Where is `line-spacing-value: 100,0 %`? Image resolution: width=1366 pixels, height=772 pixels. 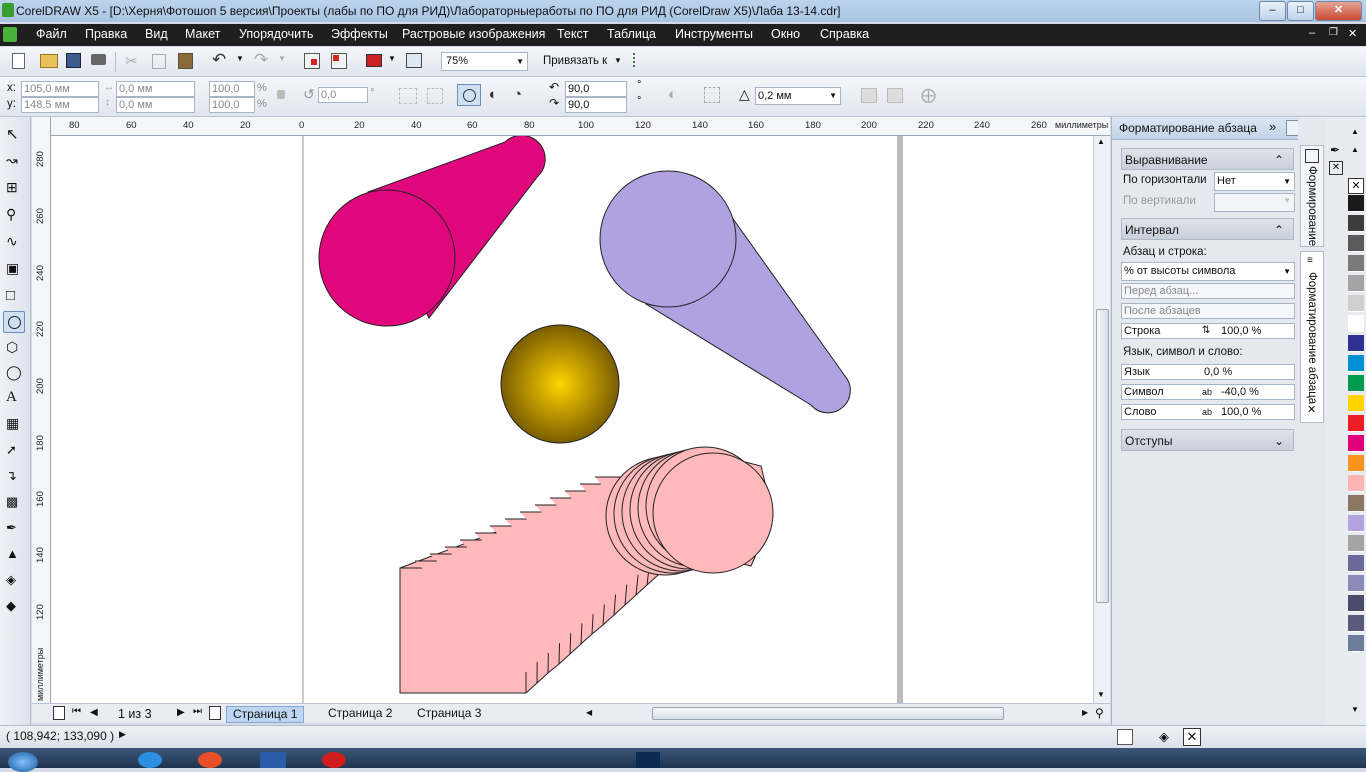
line-spacing-value: 100,0 % is located at coordinates (1241, 331).